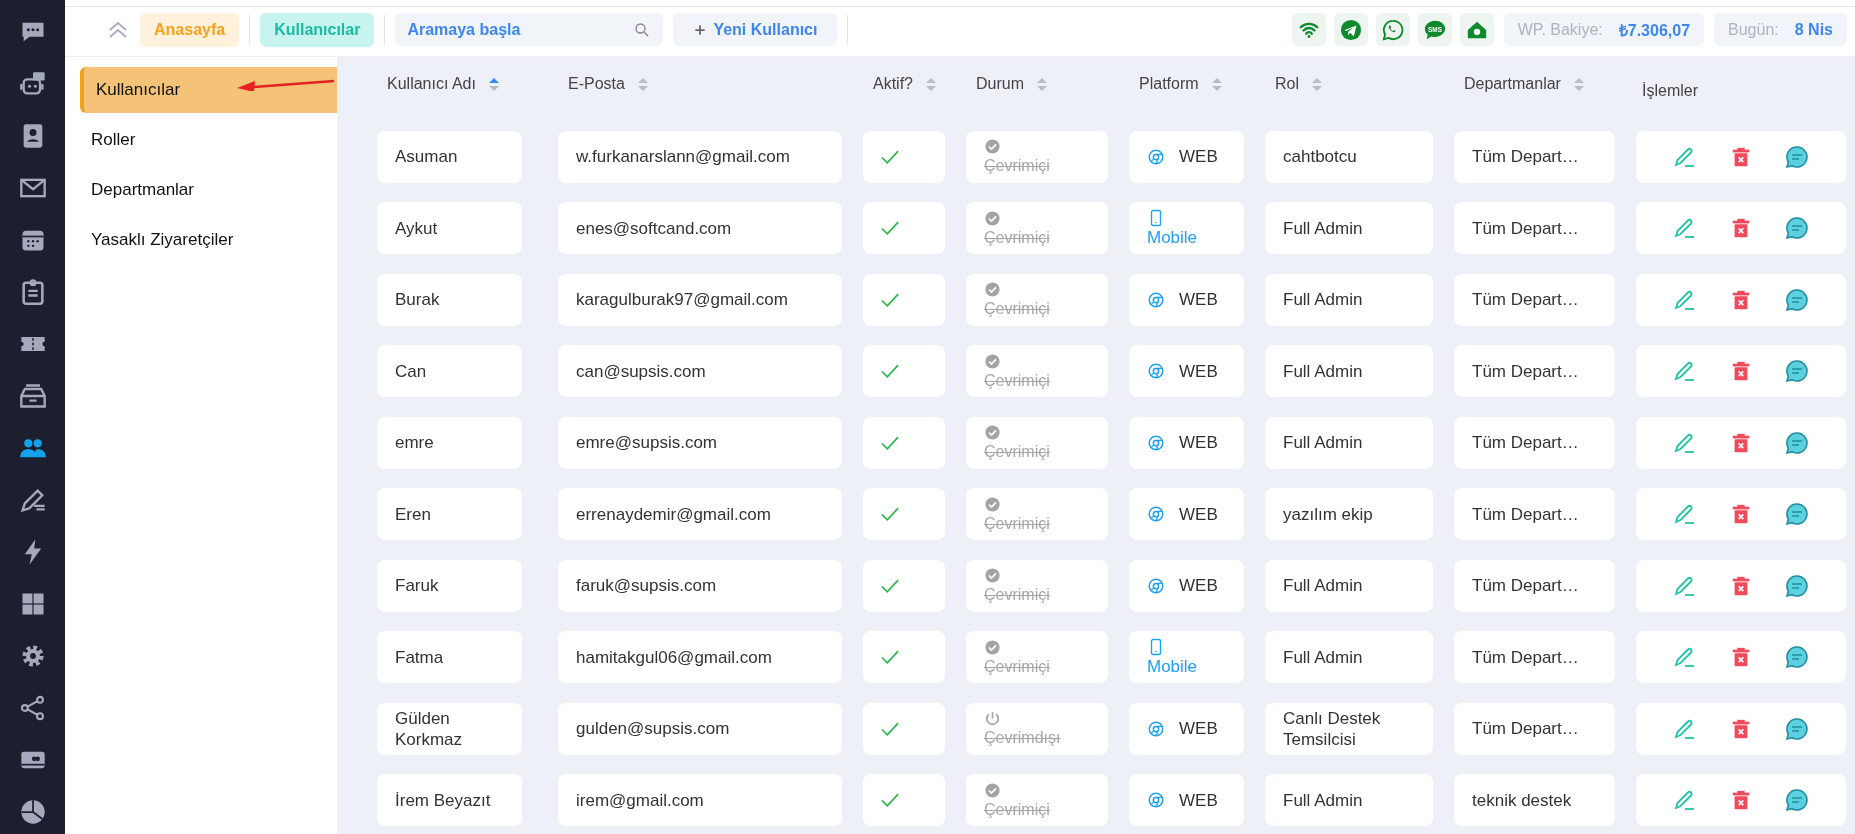 Image resolution: width=1855 pixels, height=834 pixels. I want to click on plus-icon, so click(700, 29).